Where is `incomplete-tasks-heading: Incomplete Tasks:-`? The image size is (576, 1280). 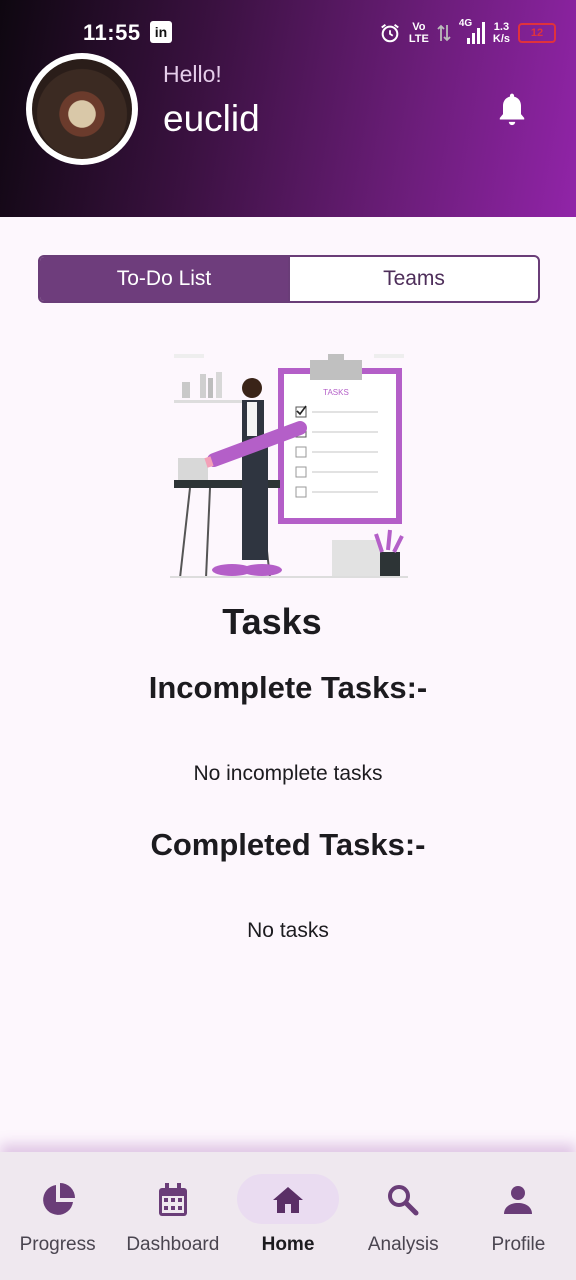
incomplete-tasks-heading: Incomplete Tasks:- is located at coordinates (288, 687).